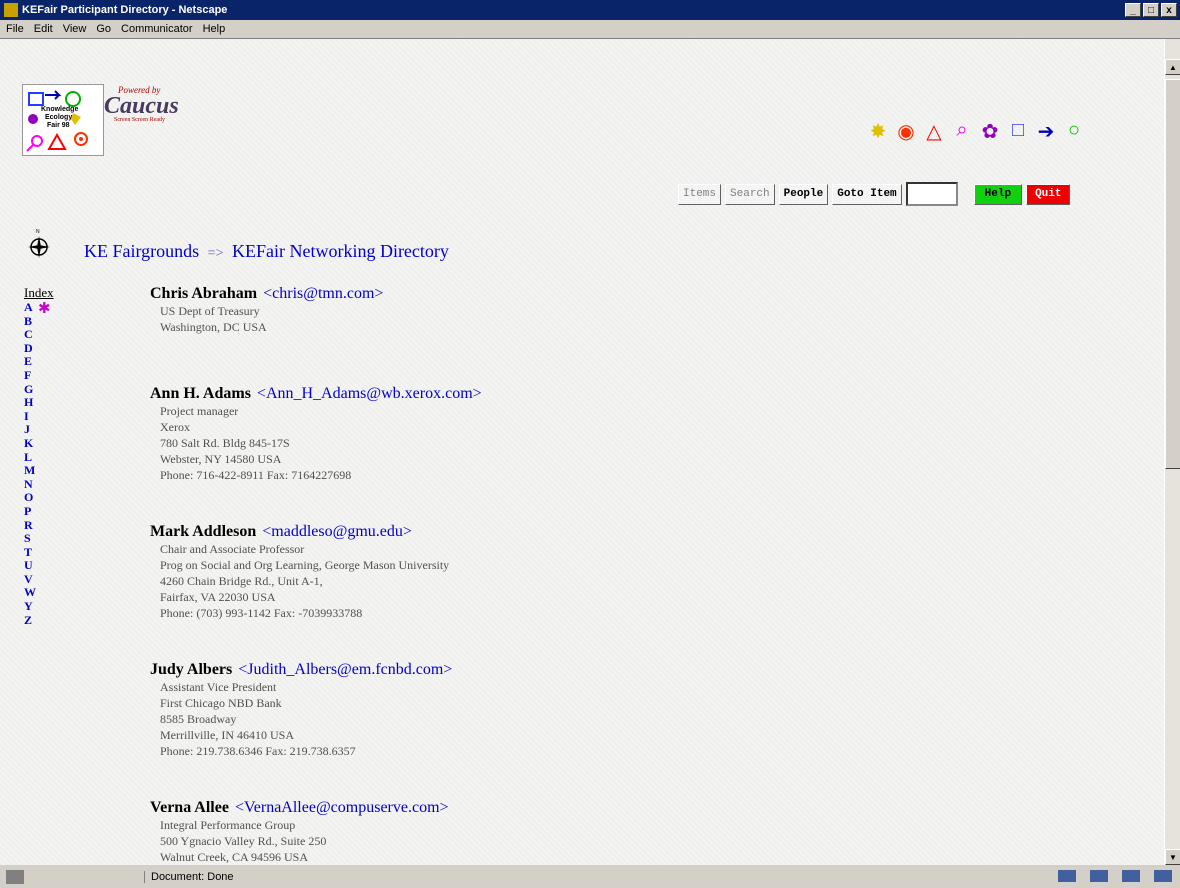 The image size is (1180, 888). I want to click on status-text: Document: Done, so click(189, 877).